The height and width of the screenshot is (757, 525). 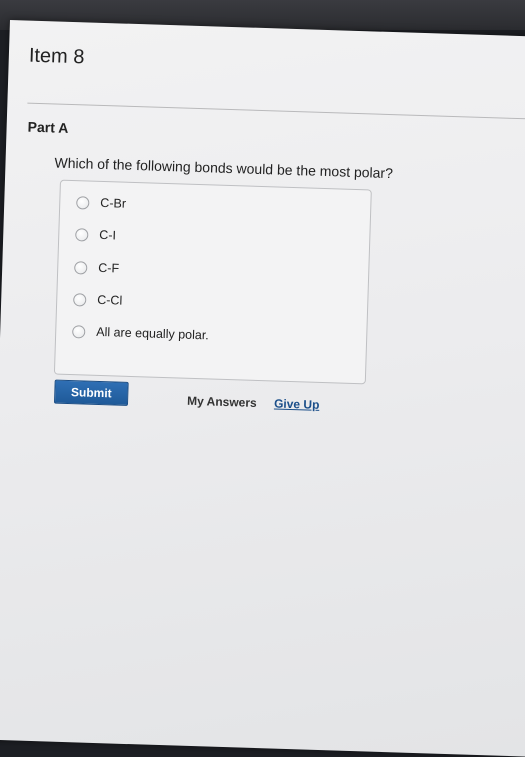 What do you see at coordinates (95, 234) in the screenshot?
I see `option-c-i: C-I` at bounding box center [95, 234].